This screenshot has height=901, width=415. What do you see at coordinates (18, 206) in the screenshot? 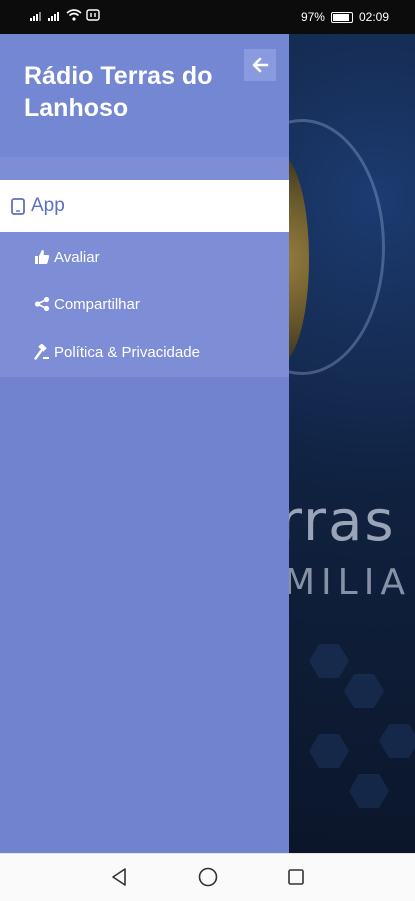
I see `tablet-icon` at bounding box center [18, 206].